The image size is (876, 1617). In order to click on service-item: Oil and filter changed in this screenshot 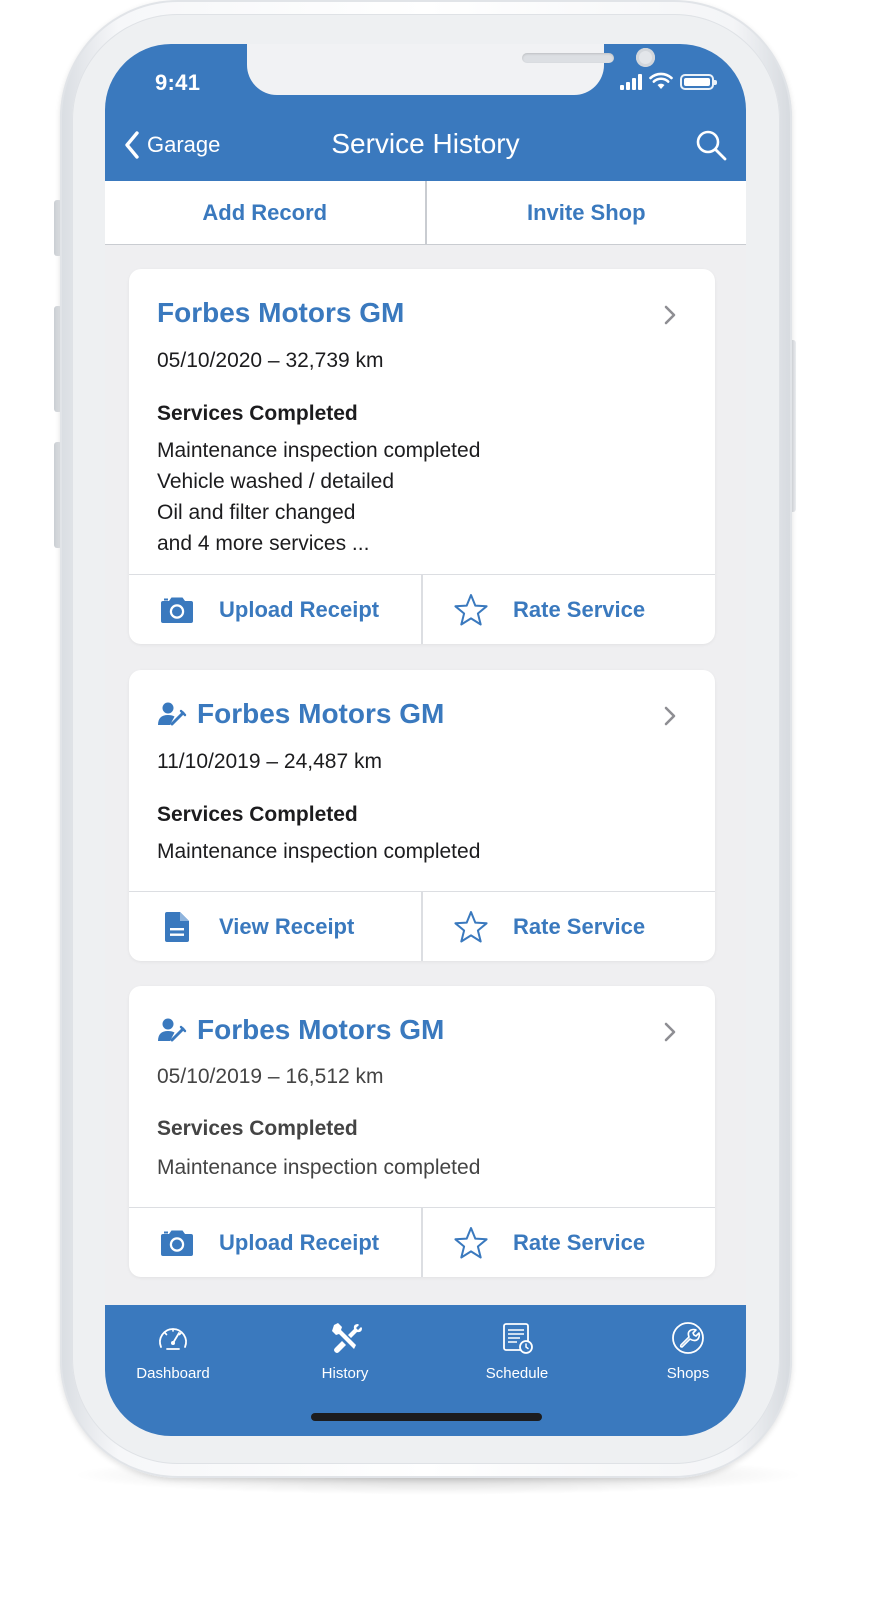, I will do `click(256, 512)`.